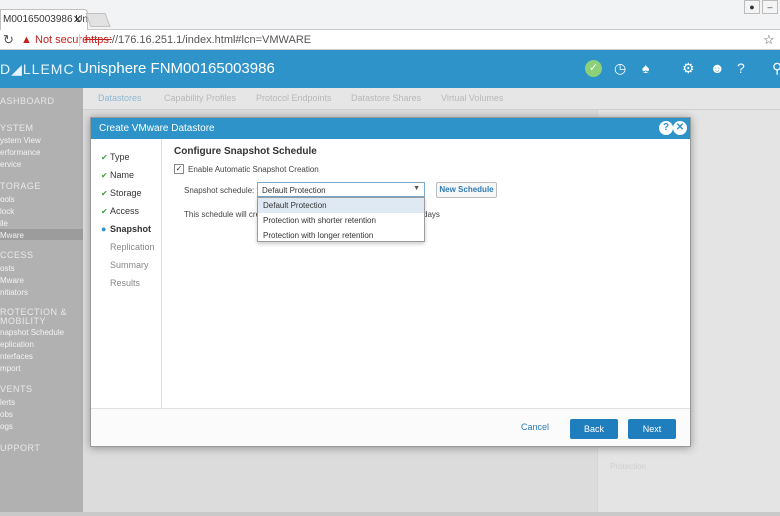 The height and width of the screenshot is (516, 780). Describe the element at coordinates (219, 190) in the screenshot. I see `schedule-label-text: Snapshot schedule:` at that location.